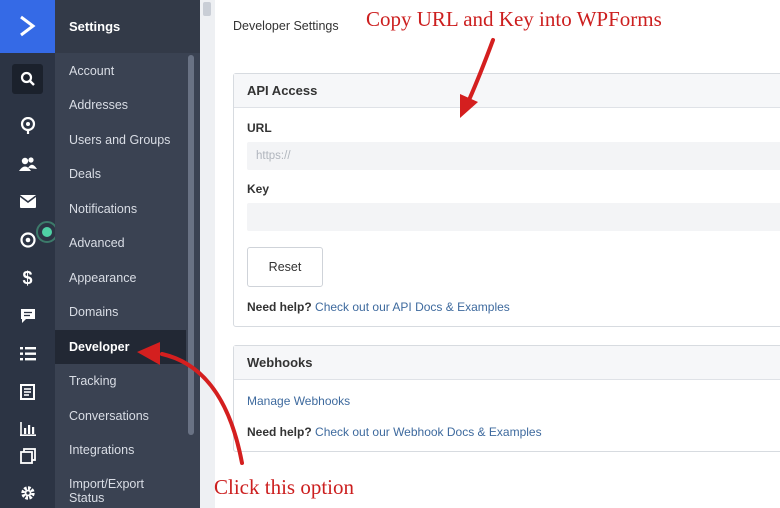  Describe the element at coordinates (207, 9) in the screenshot. I see `page-scrollbar-thumb` at that location.